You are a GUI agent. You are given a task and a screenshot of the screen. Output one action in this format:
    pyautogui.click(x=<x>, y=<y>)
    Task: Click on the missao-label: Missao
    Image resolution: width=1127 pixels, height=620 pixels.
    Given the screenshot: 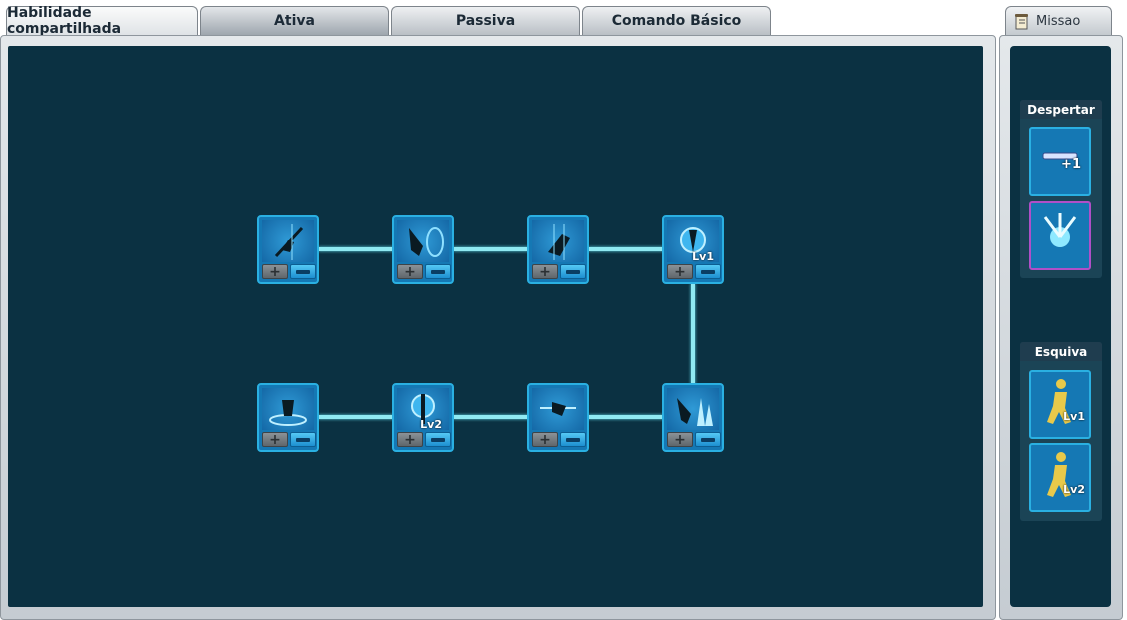 What is the action you would take?
    pyautogui.click(x=1058, y=21)
    